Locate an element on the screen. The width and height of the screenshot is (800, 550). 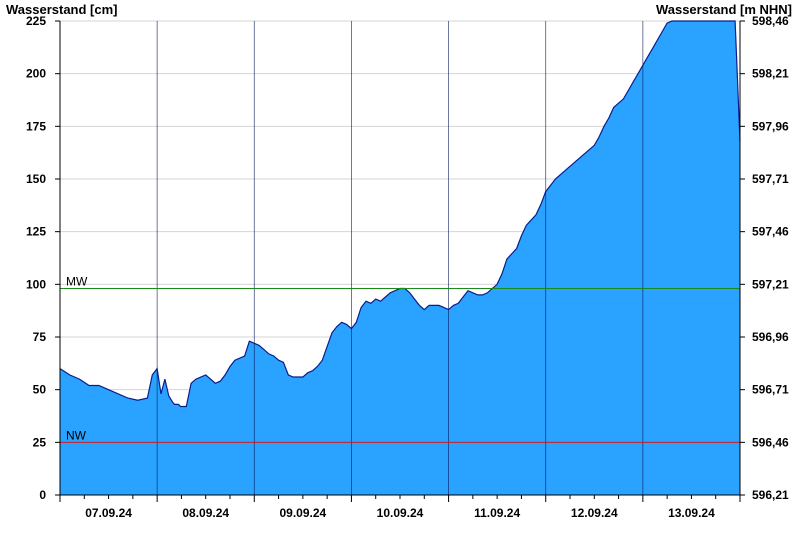
right-tick-label: 597,21 is located at coordinates (770, 284).